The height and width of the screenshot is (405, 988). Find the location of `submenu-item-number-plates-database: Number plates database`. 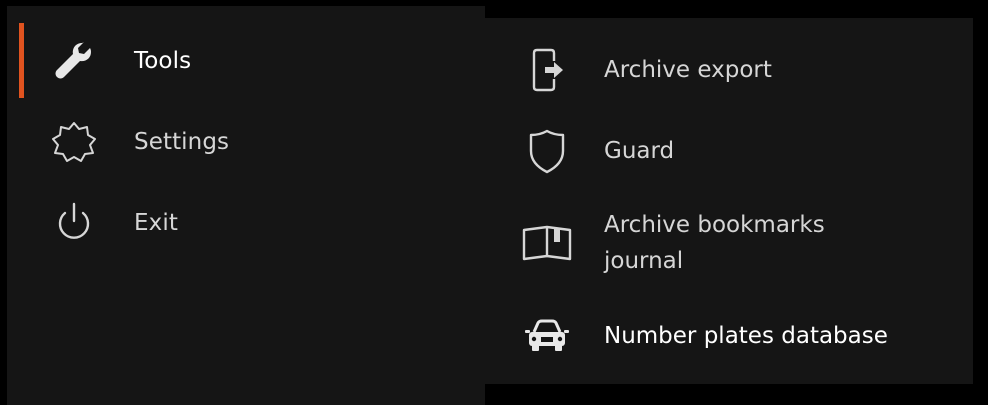

submenu-item-number-plates-database: Number plates database is located at coordinates (740, 336).